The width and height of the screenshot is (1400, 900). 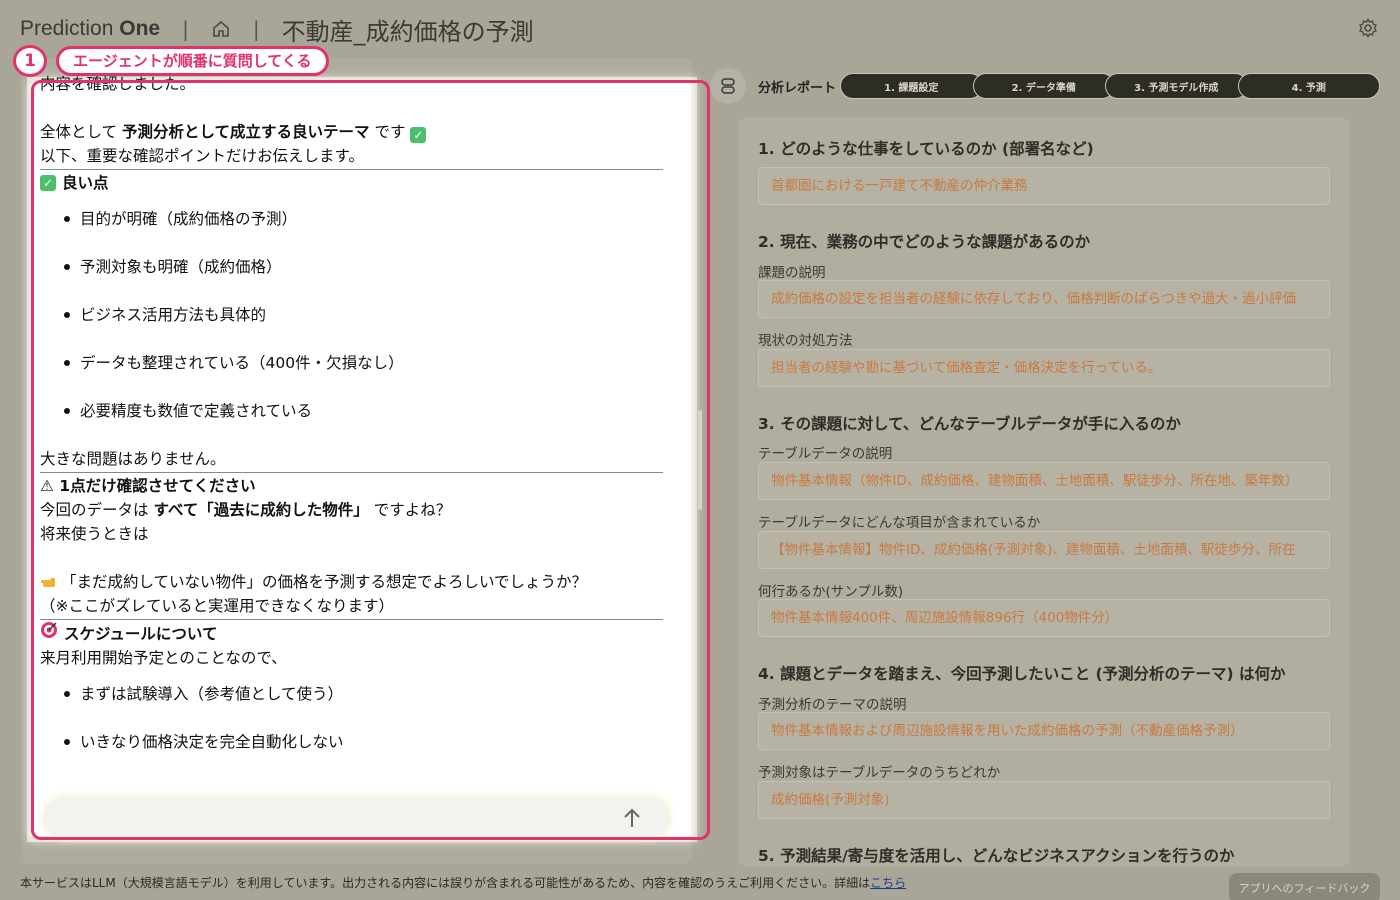 What do you see at coordinates (94, 534) in the screenshot?
I see `chat-text: 将来使うときは` at bounding box center [94, 534].